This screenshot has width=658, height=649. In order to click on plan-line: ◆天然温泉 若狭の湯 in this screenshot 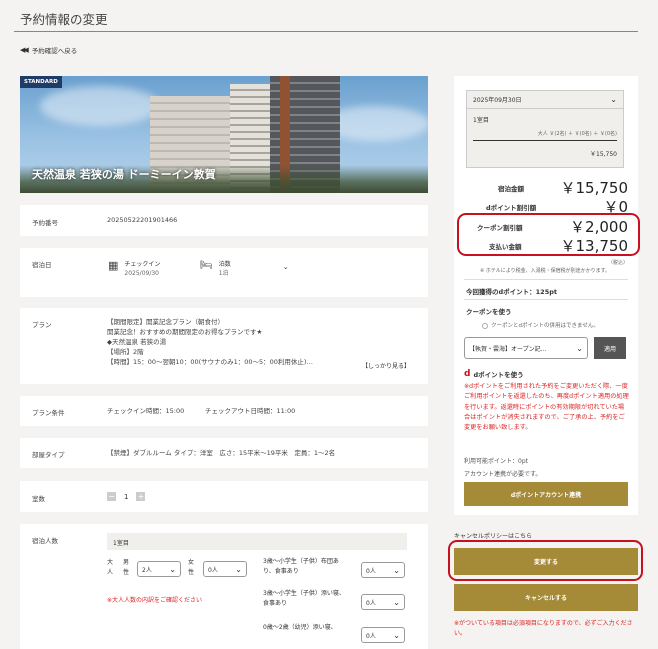, I will do `click(137, 342)`.